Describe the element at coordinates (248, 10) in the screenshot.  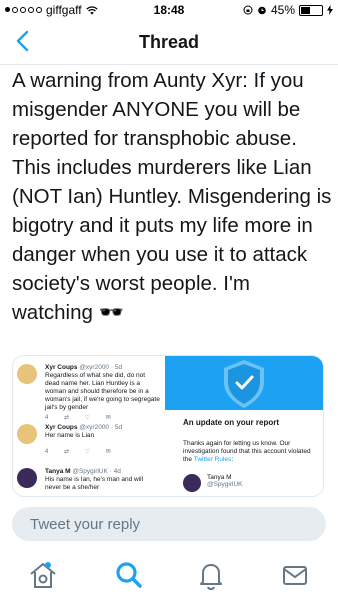
I see `rotation-lock-icon` at that location.